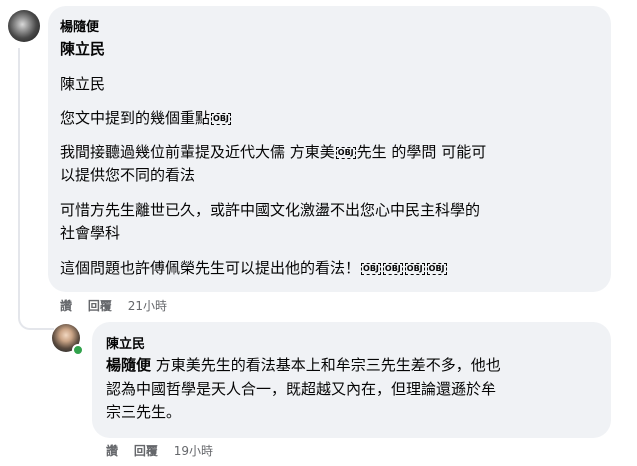 This screenshot has width=637, height=466. I want to click on comment-actions: 讚 回覆 21小時, so click(119, 305).